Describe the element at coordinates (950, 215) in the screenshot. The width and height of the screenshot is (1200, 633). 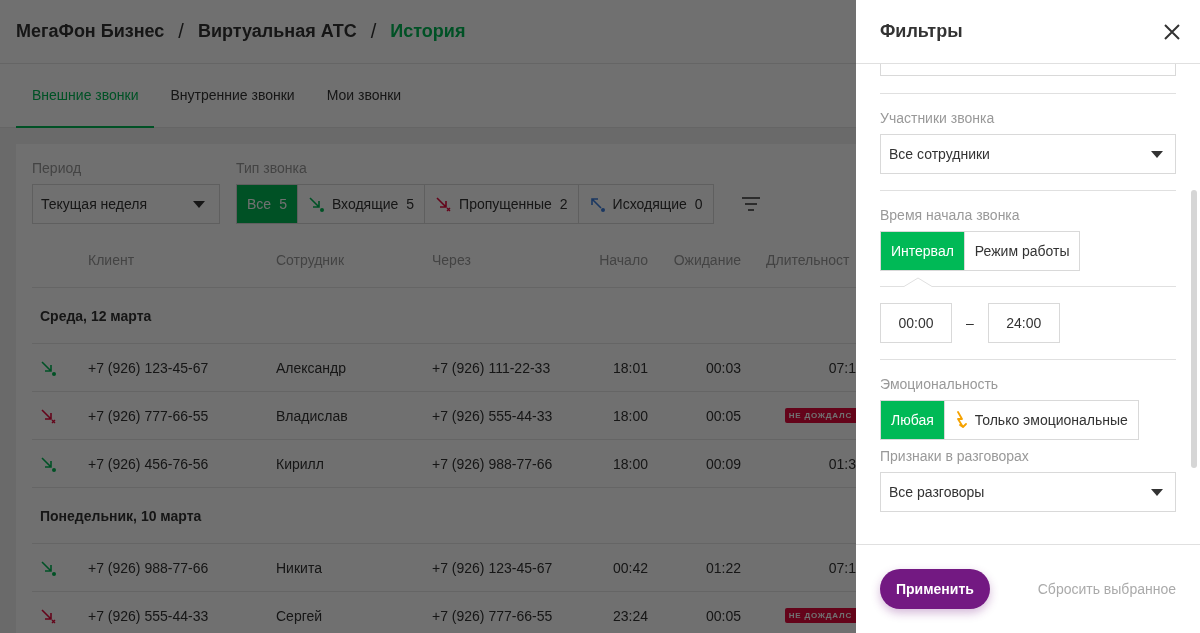
I see `field-label: Время начала звонка` at that location.